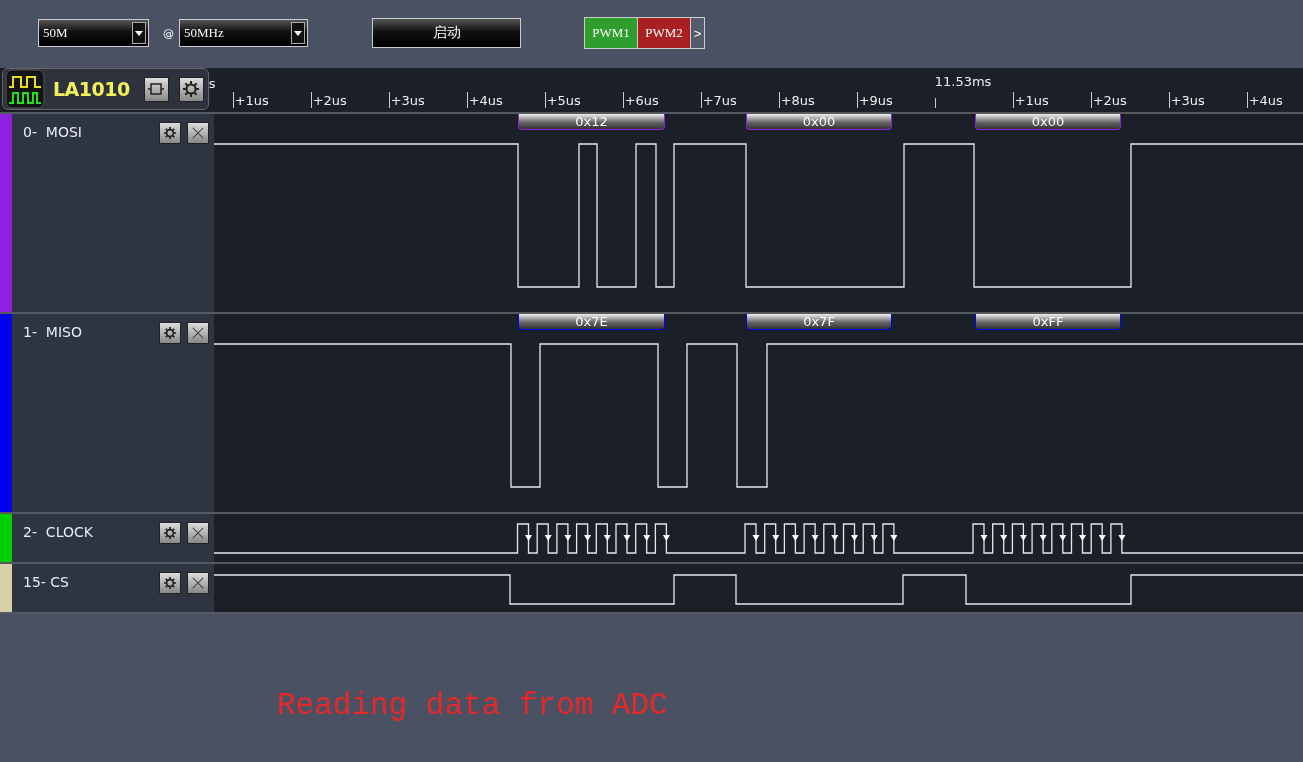  Describe the element at coordinates (53, 132) in the screenshot. I see `channel-name: 0- MOSI` at that location.